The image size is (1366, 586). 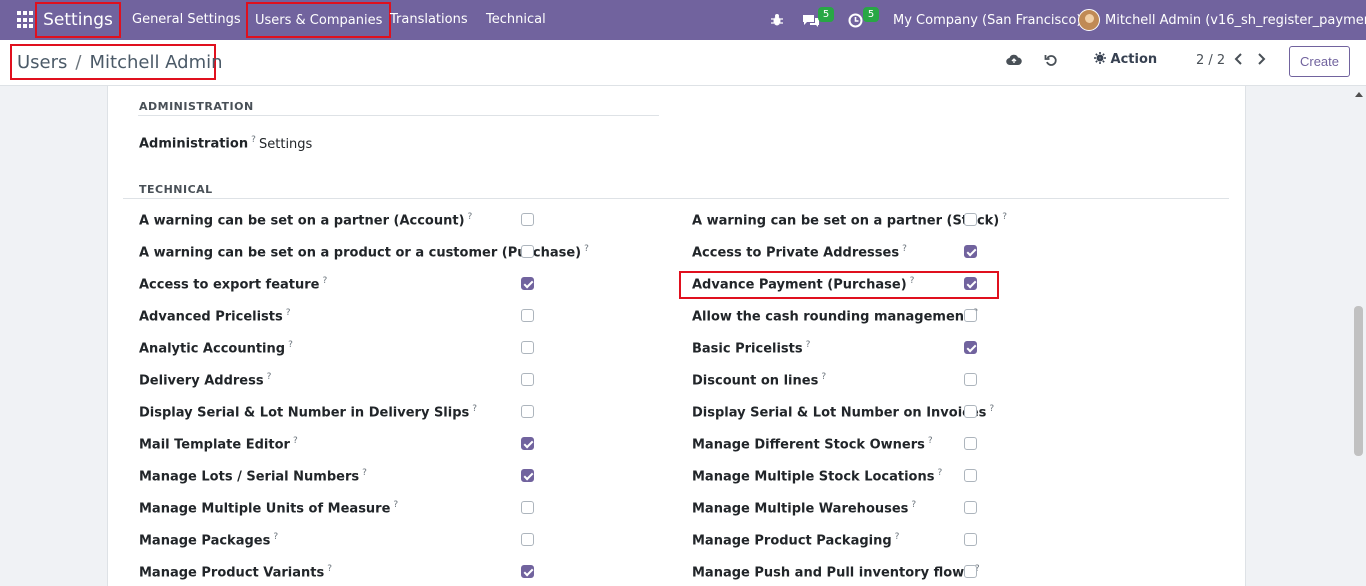 I want to click on messages-icon, so click(x=811, y=20).